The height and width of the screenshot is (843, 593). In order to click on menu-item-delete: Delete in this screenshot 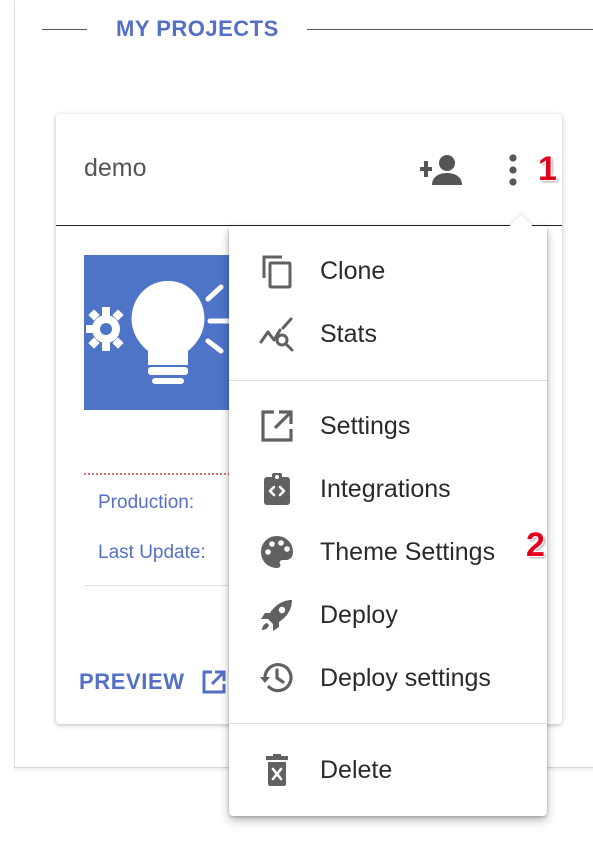, I will do `click(388, 770)`.